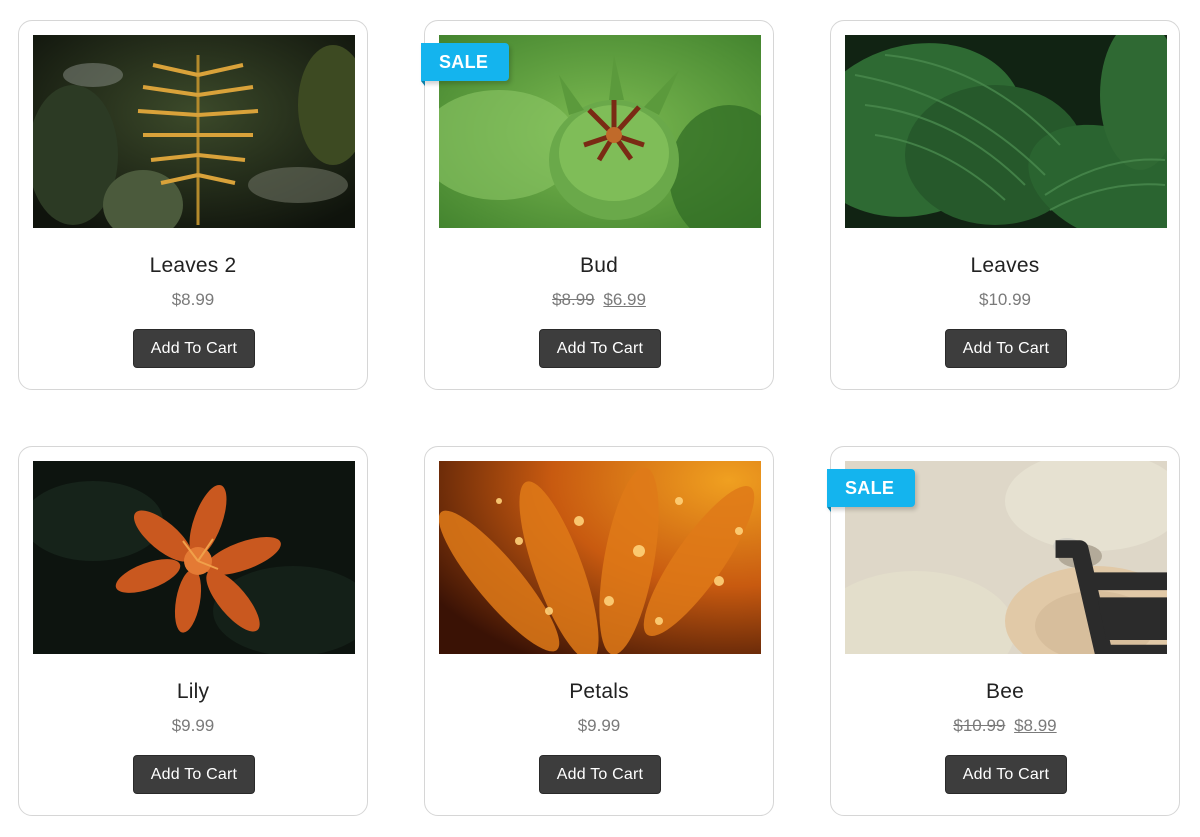 This screenshot has width=1200, height=837. What do you see at coordinates (600, 557) in the screenshot?
I see `orange-petals-image` at bounding box center [600, 557].